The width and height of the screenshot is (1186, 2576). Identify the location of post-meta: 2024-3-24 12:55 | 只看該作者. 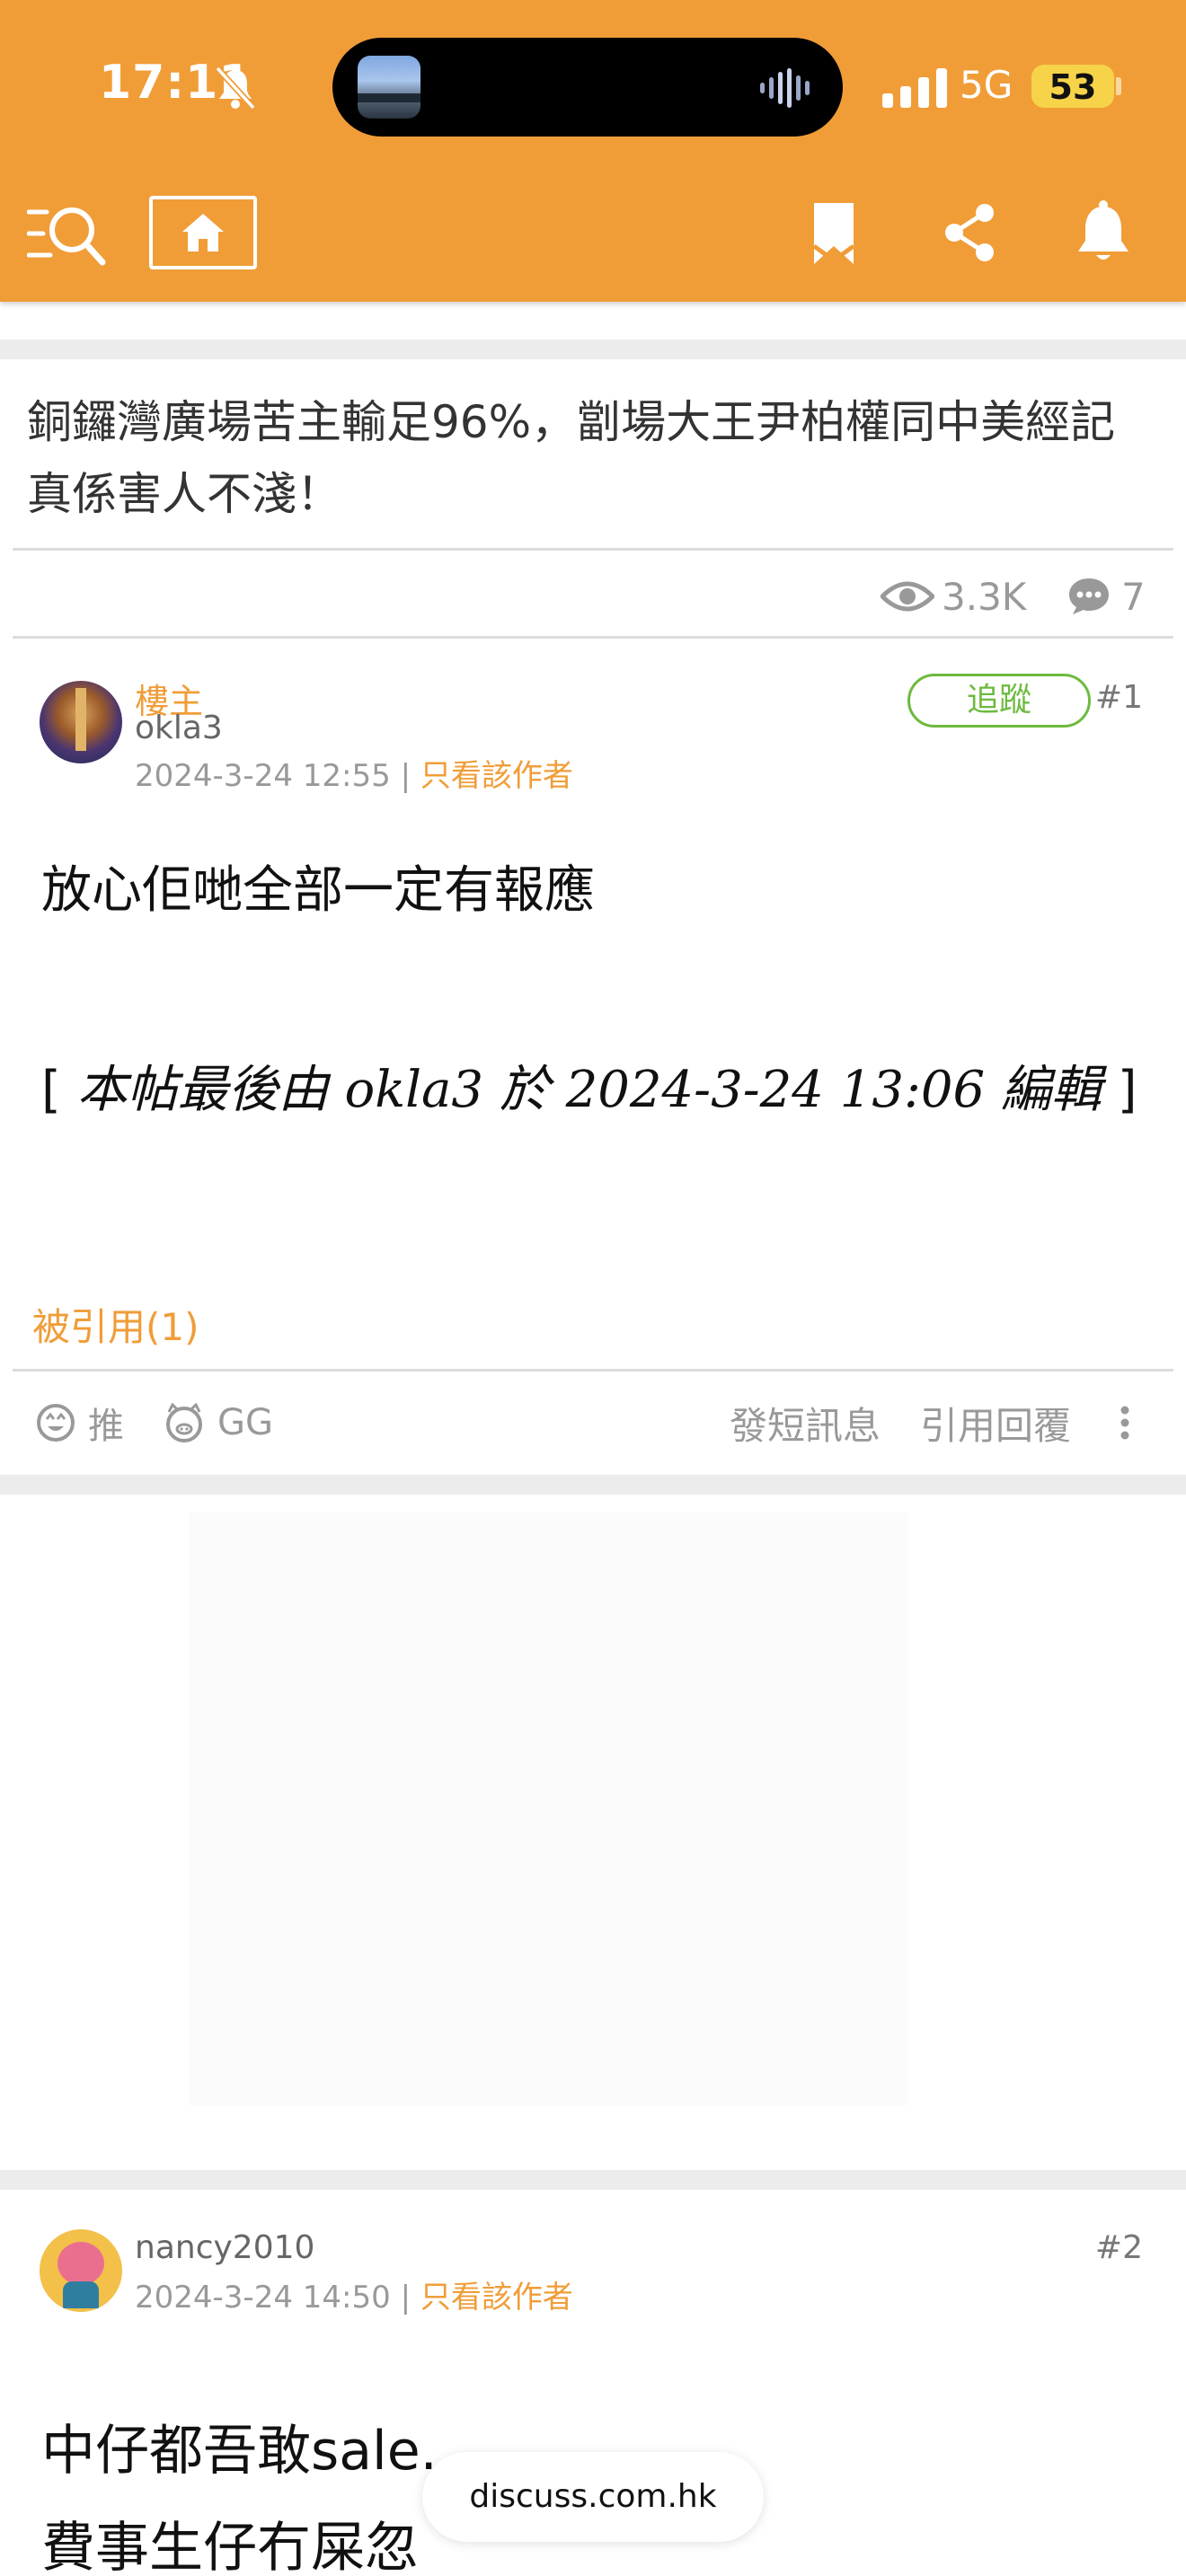
(354, 773).